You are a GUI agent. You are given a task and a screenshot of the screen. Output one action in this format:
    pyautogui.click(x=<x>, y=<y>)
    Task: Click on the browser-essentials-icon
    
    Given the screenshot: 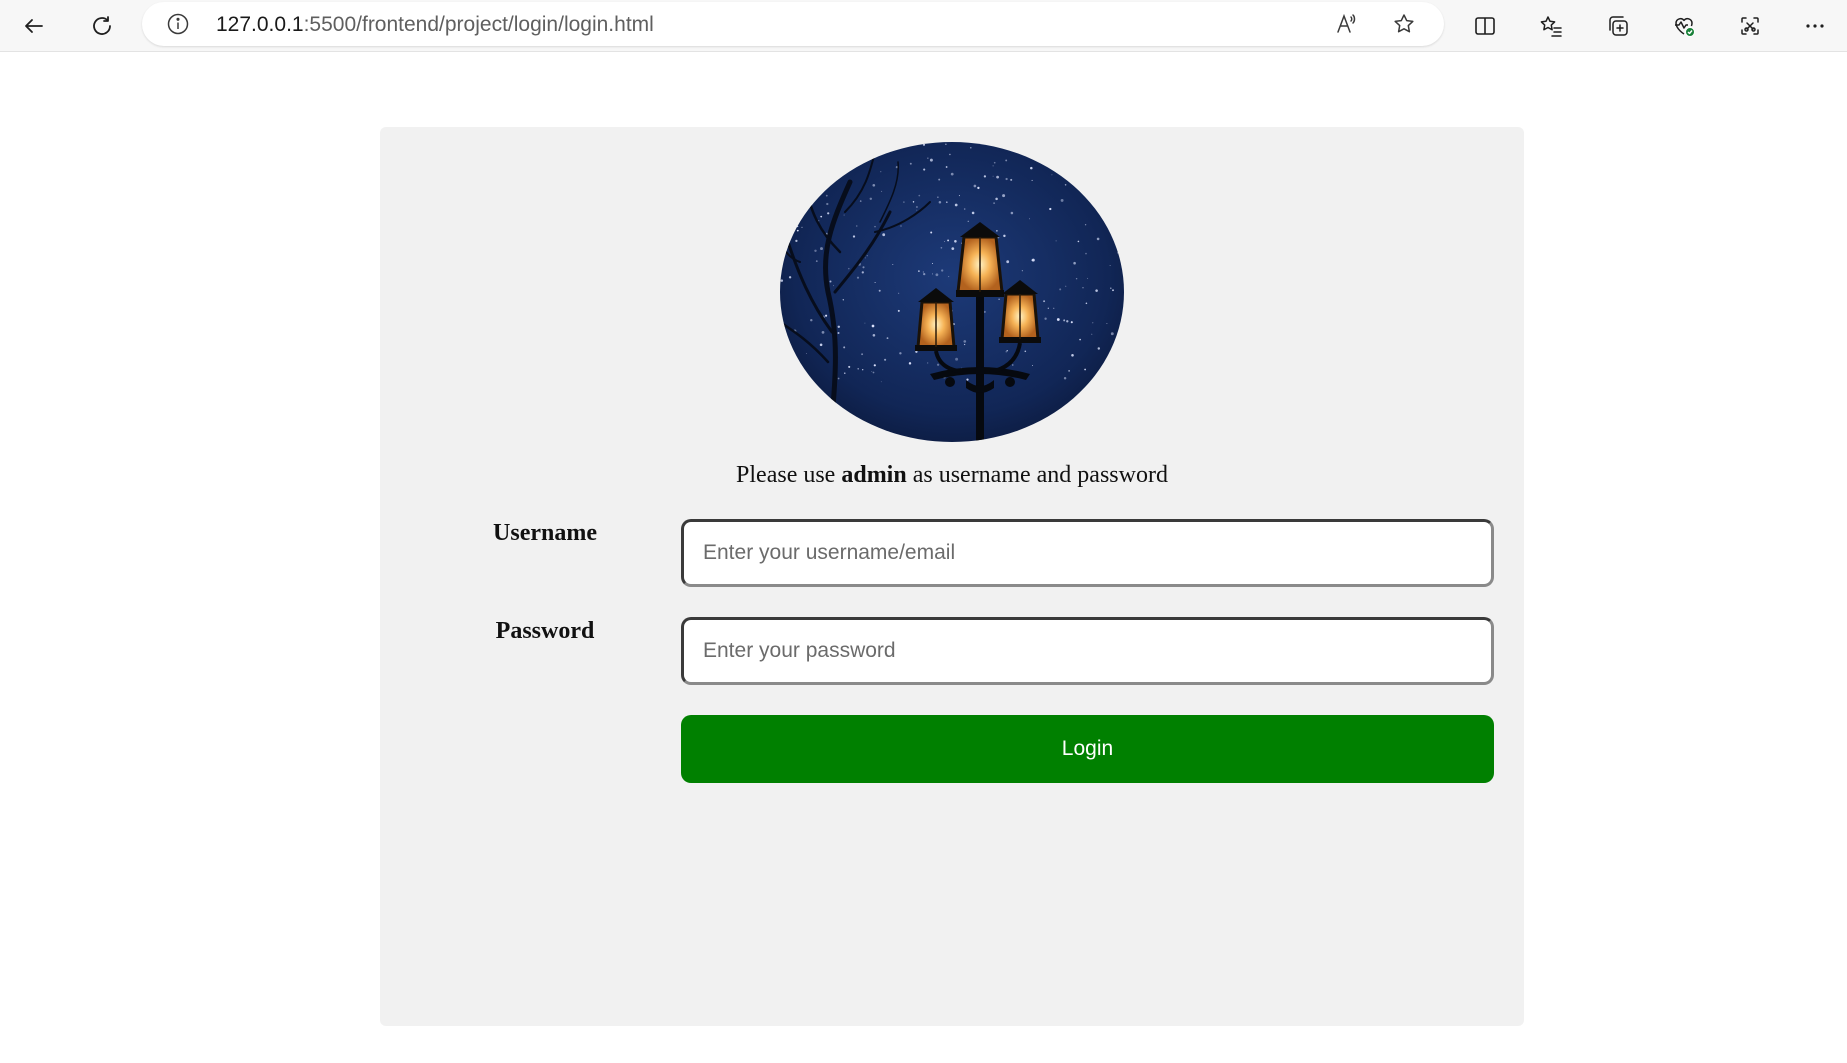 What is the action you would take?
    pyautogui.click(x=1684, y=26)
    